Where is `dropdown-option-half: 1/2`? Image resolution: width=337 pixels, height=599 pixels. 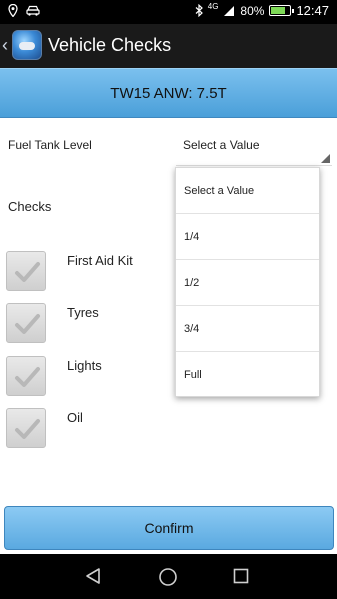
dropdown-option-half: 1/2 is located at coordinates (247, 283).